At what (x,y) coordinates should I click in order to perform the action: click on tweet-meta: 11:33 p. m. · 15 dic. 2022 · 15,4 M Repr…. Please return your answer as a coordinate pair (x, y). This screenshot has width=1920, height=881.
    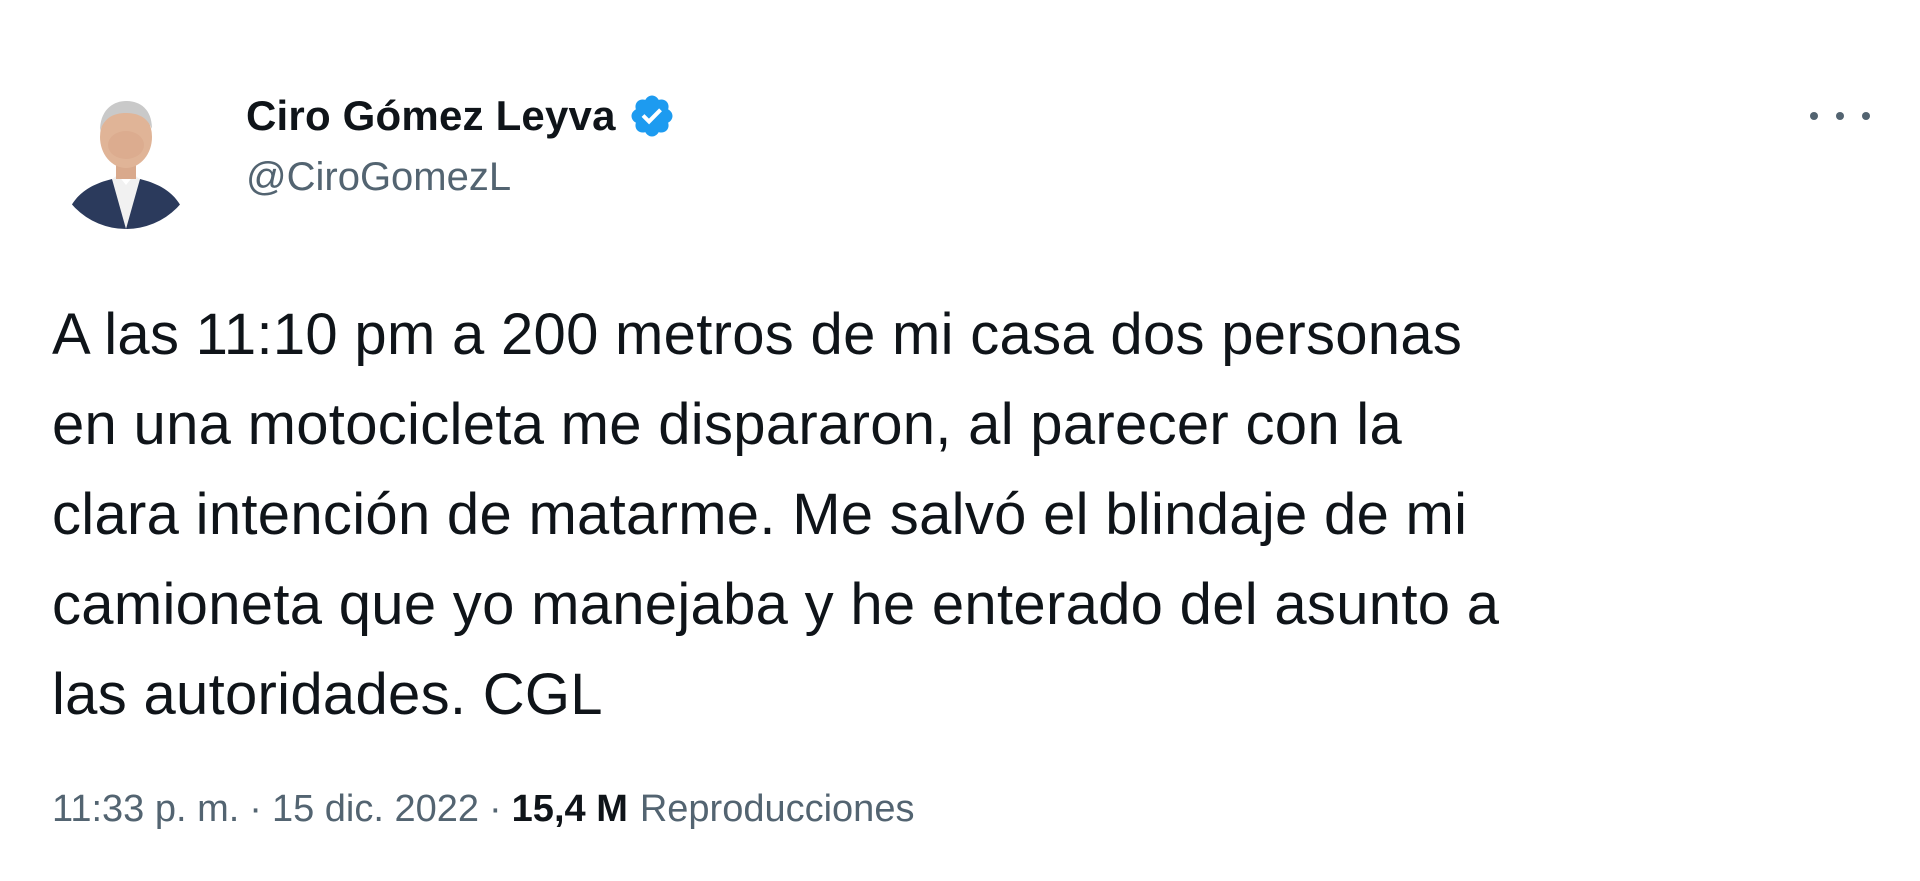
    Looking at the image, I should click on (483, 809).